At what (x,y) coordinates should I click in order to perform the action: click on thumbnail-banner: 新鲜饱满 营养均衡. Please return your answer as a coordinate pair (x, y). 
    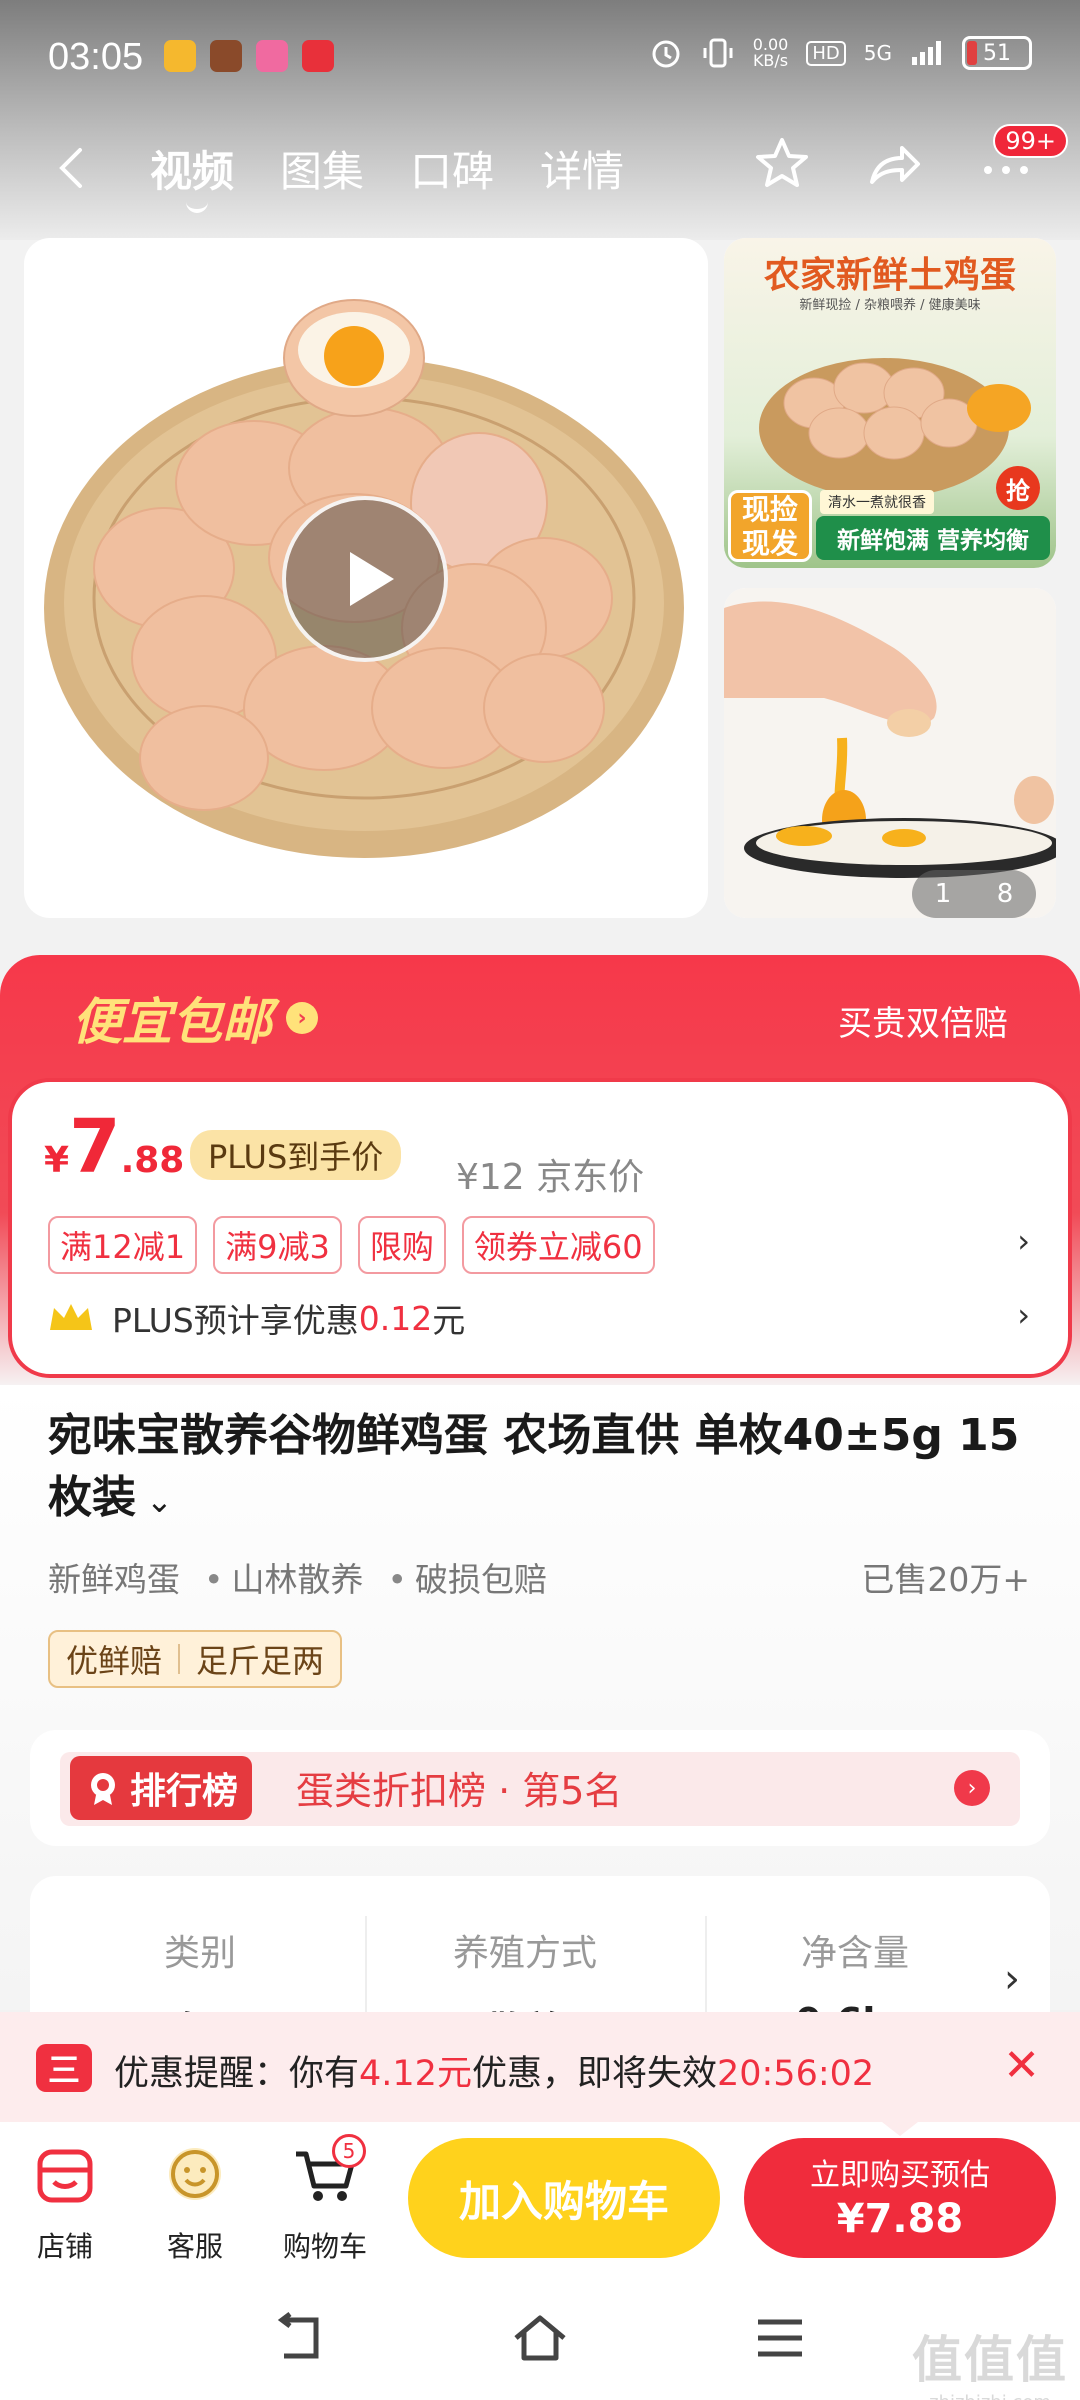
    Looking at the image, I should click on (933, 538).